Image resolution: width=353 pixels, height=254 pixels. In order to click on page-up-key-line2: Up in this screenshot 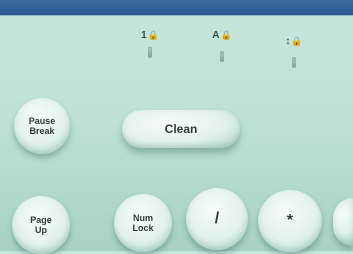, I will do `click(41, 230)`.